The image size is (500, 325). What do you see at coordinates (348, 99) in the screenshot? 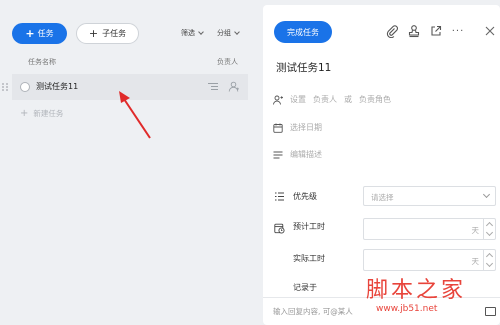
I see `assignee-or-label: 或` at bounding box center [348, 99].